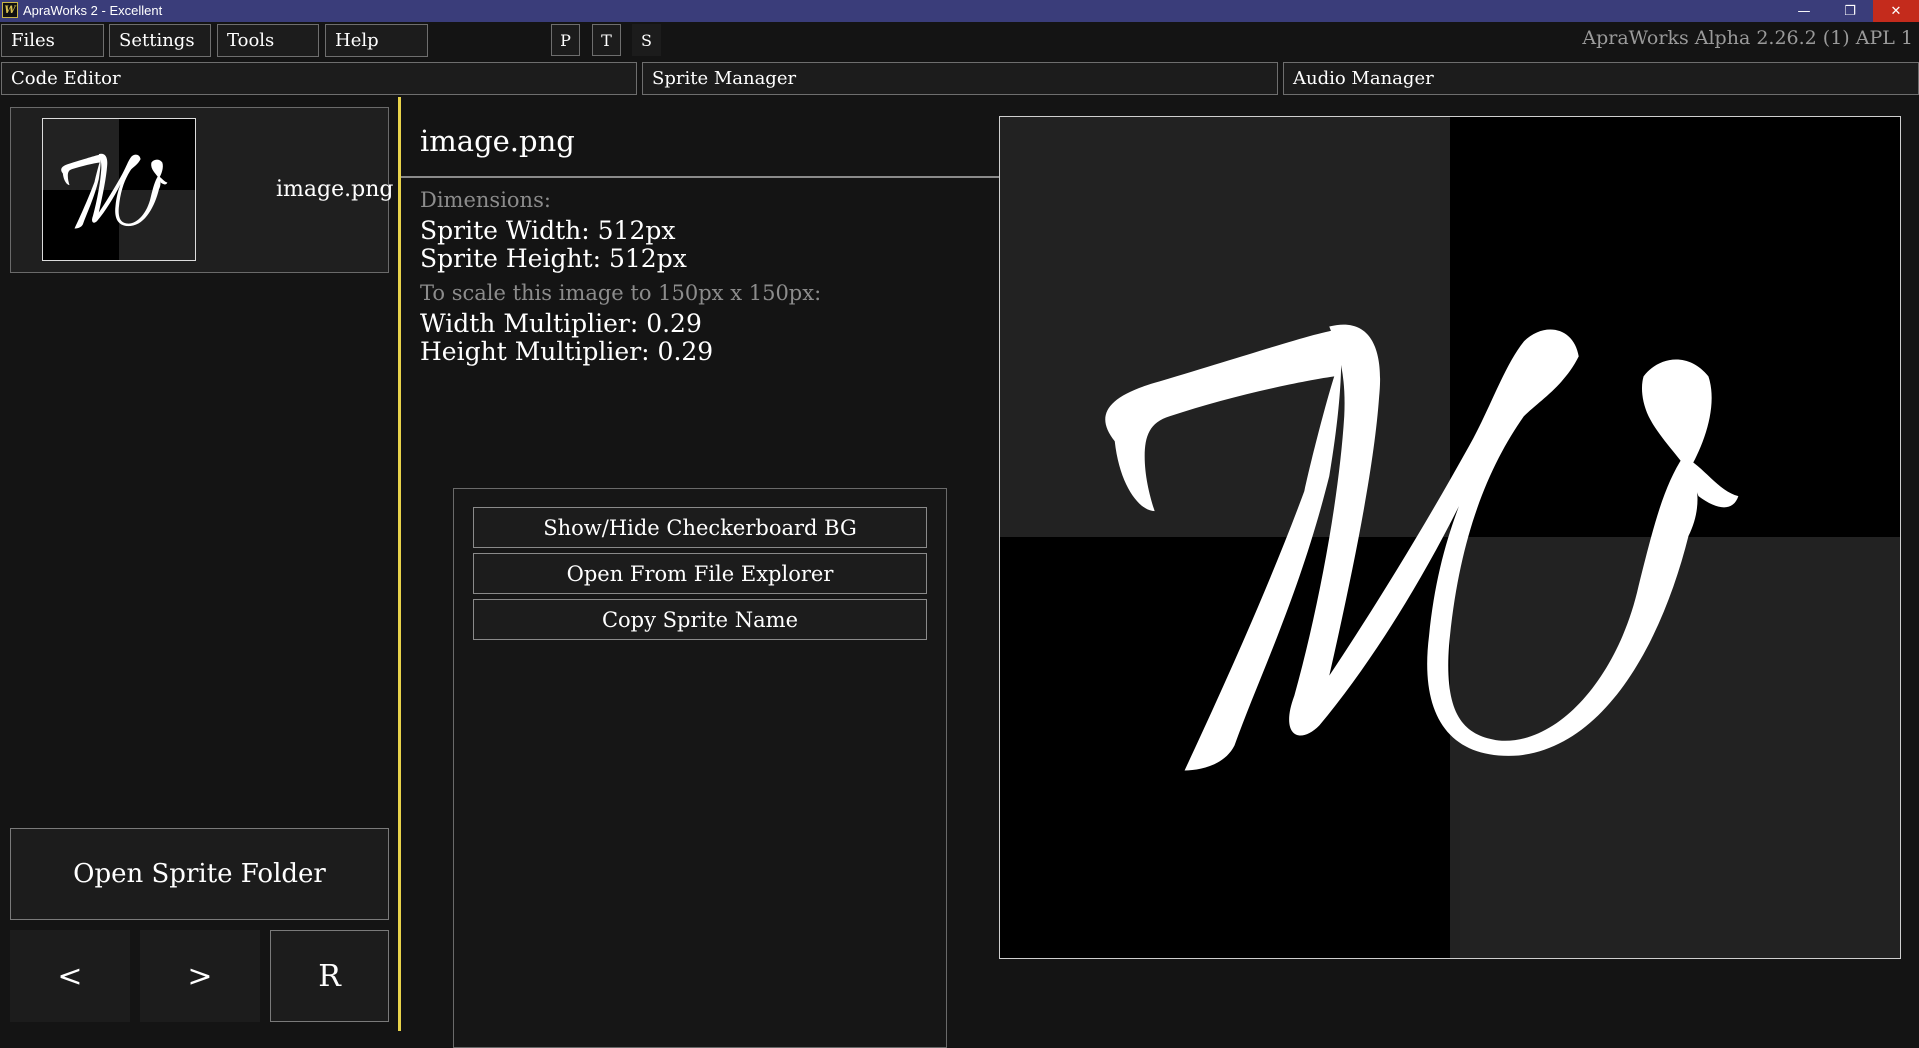 Image resolution: width=1919 pixels, height=1048 pixels. I want to click on sprite-thumbnail, so click(119, 189).